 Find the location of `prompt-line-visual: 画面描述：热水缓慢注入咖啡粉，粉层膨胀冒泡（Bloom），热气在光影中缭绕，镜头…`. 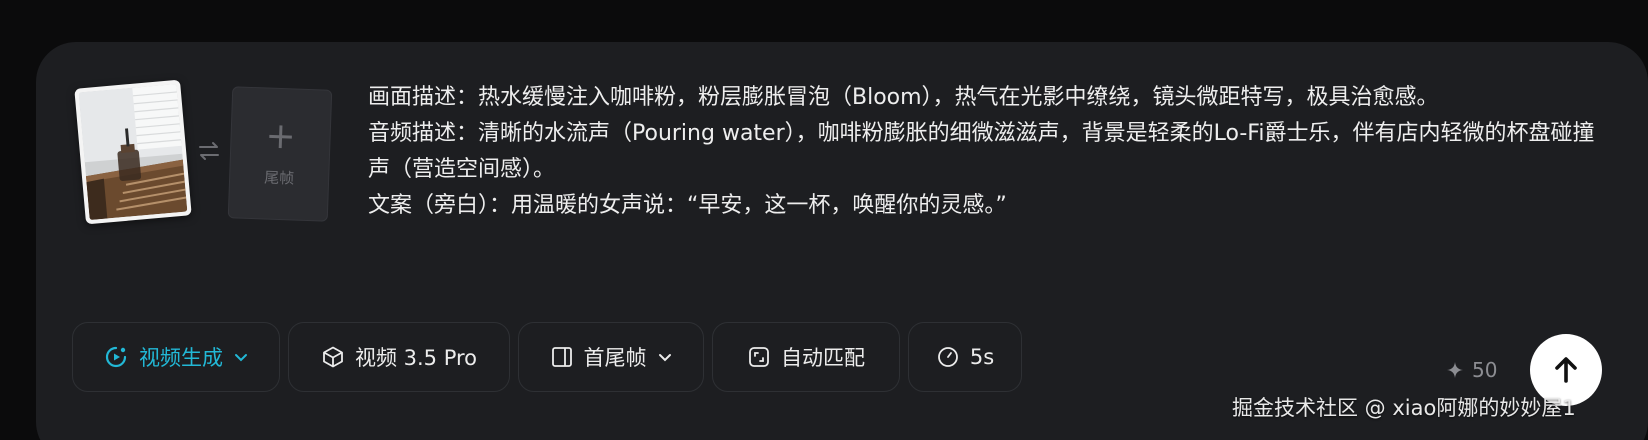

prompt-line-visual: 画面描述：热水缓慢注入咖啡粉，粉层膨胀冒泡（Bloom），热气在光影中缭绕，镜头… is located at coordinates (903, 97).